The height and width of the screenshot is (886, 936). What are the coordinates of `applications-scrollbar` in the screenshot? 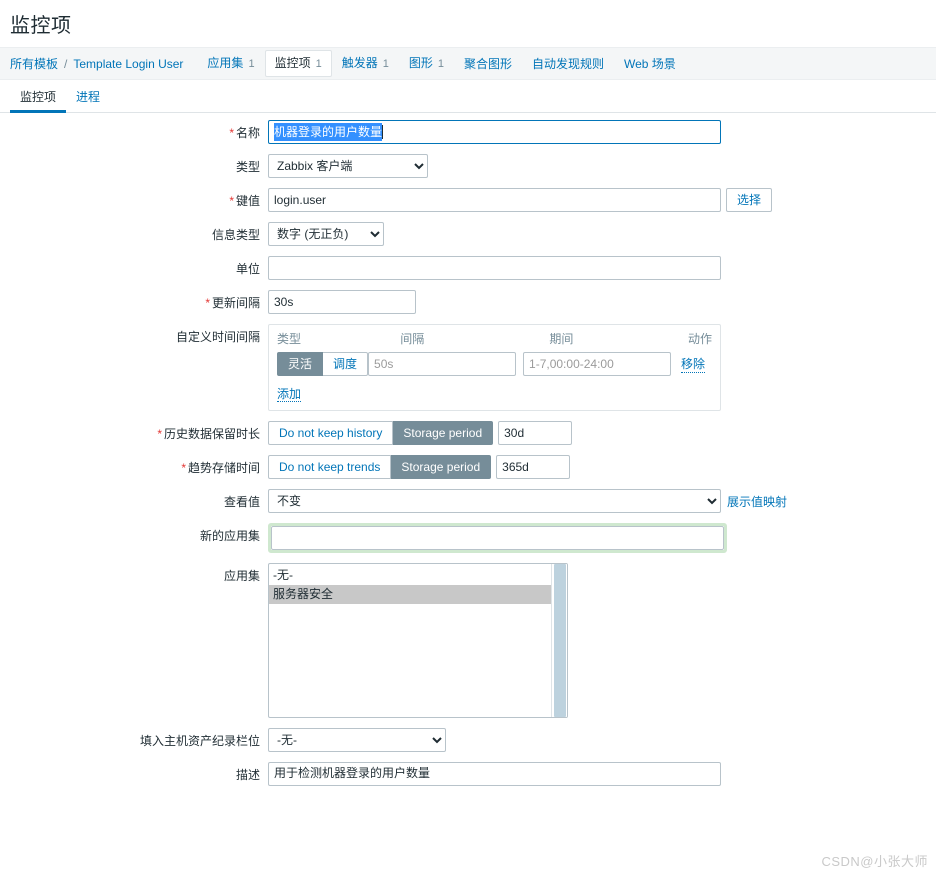 It's located at (559, 640).